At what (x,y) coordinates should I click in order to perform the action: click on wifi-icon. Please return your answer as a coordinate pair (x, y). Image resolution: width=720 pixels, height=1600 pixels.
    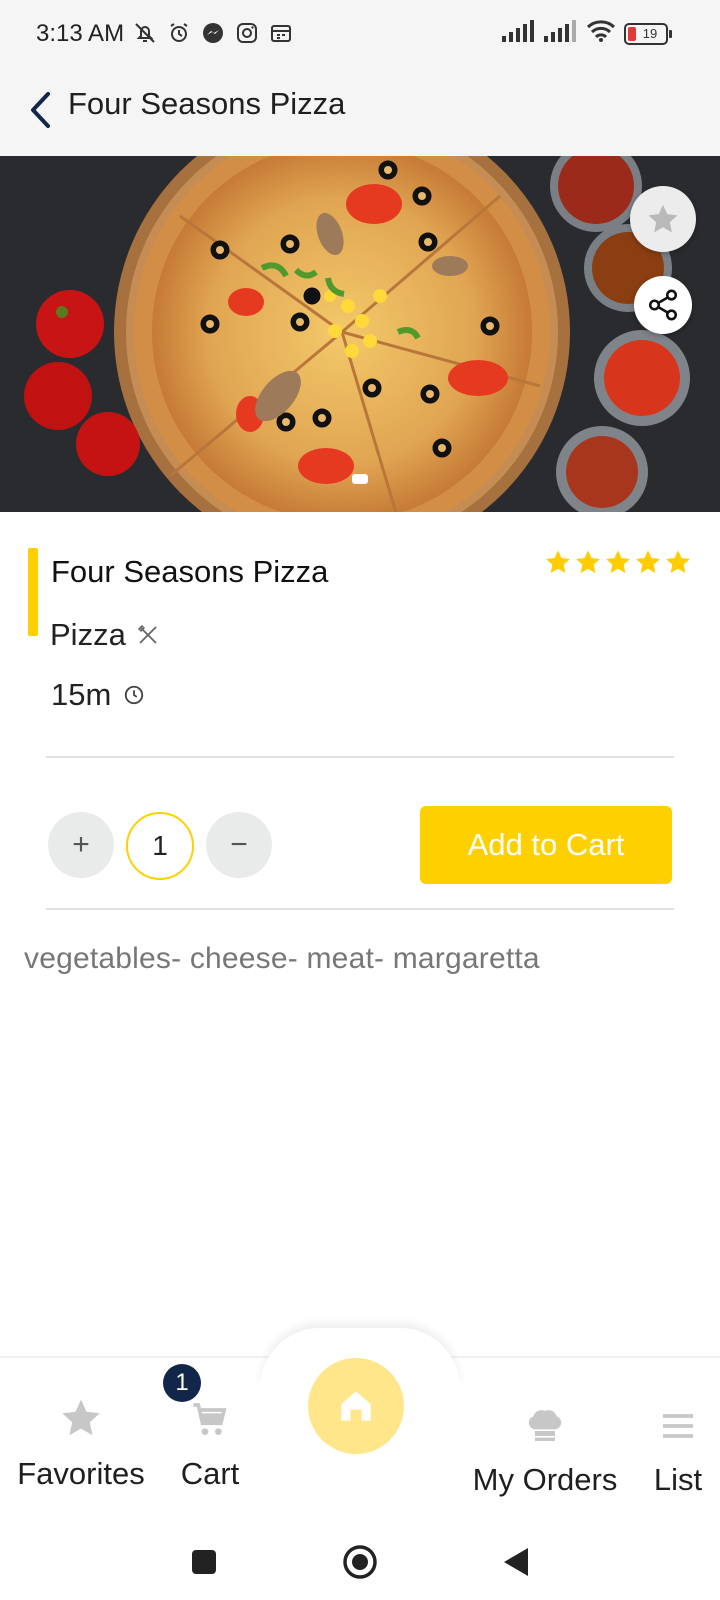
    Looking at the image, I should click on (601, 33).